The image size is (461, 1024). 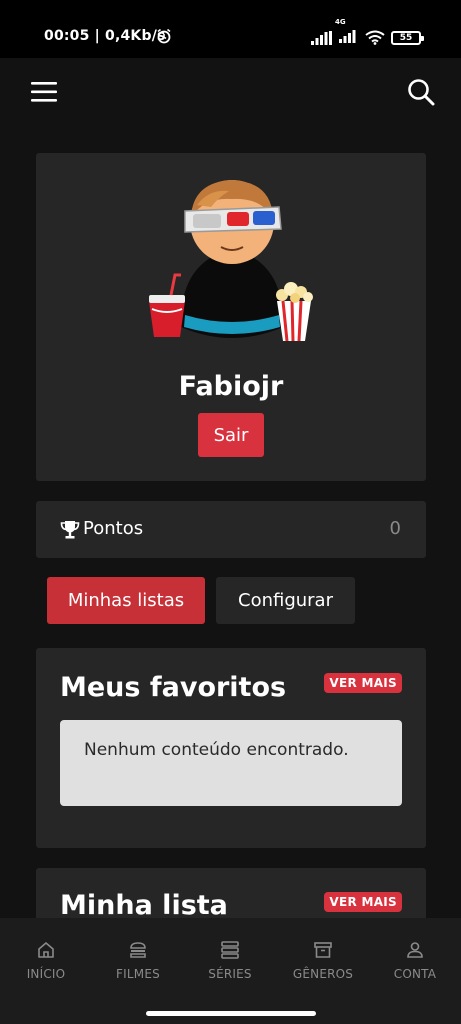 What do you see at coordinates (113, 528) in the screenshot?
I see `points-label: Pontos` at bounding box center [113, 528].